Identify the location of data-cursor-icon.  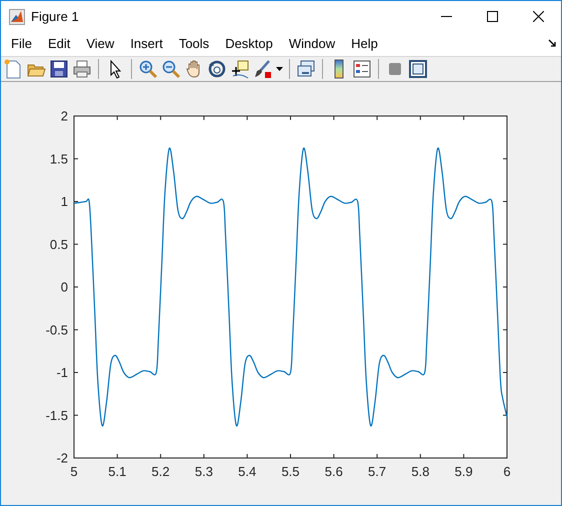
(240, 68).